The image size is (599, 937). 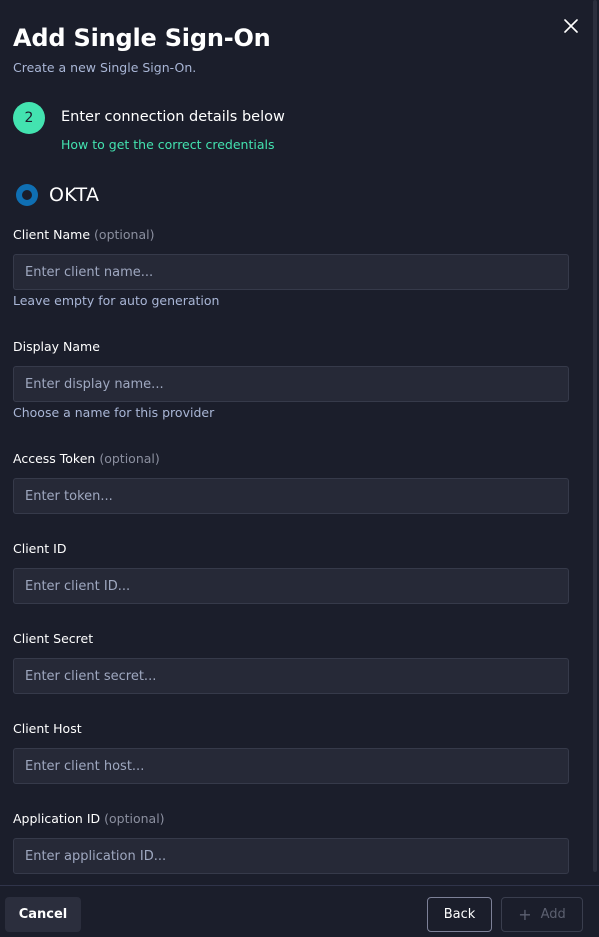 I want to click on plus-icon: +, so click(x=525, y=914).